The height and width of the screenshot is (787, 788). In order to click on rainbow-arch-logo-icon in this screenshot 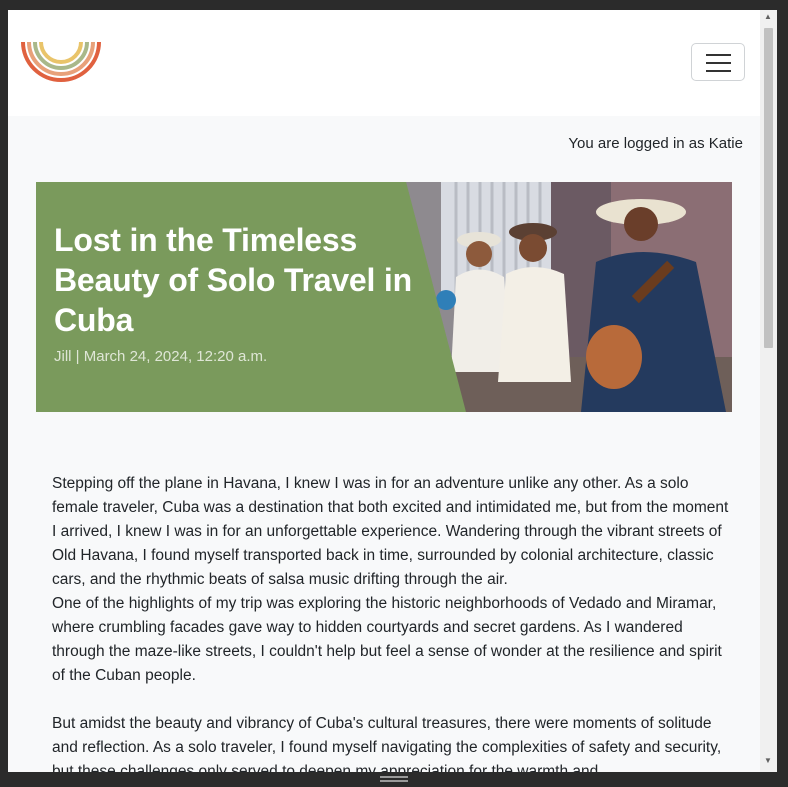, I will do `click(61, 64)`.